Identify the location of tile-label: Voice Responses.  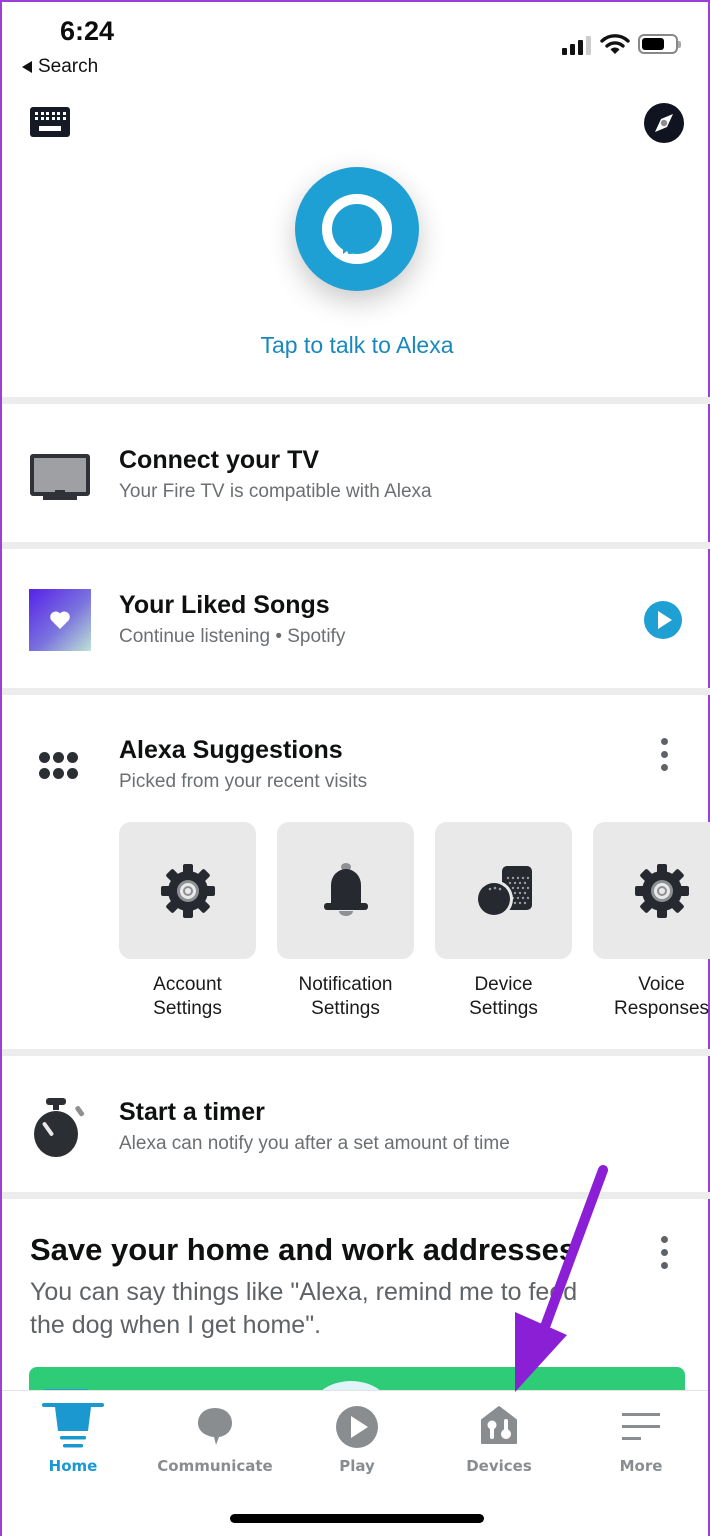
(661, 996).